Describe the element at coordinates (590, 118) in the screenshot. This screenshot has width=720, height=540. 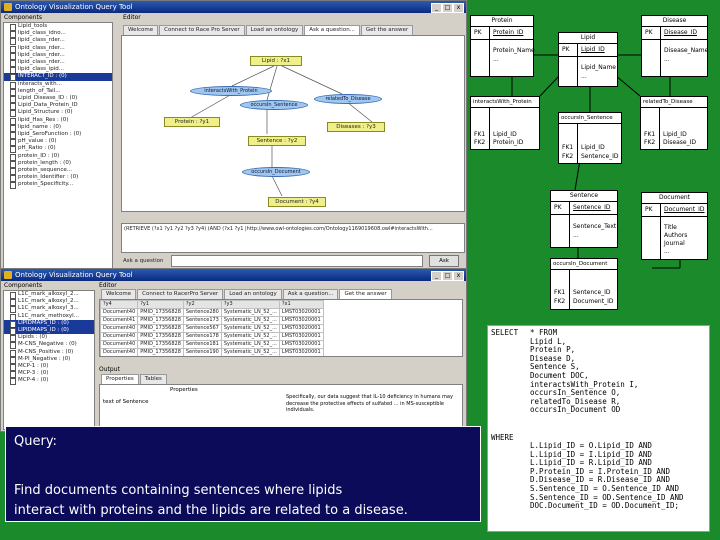
I see `er-occurs-sentence-title: occursIn_Sentence` at that location.